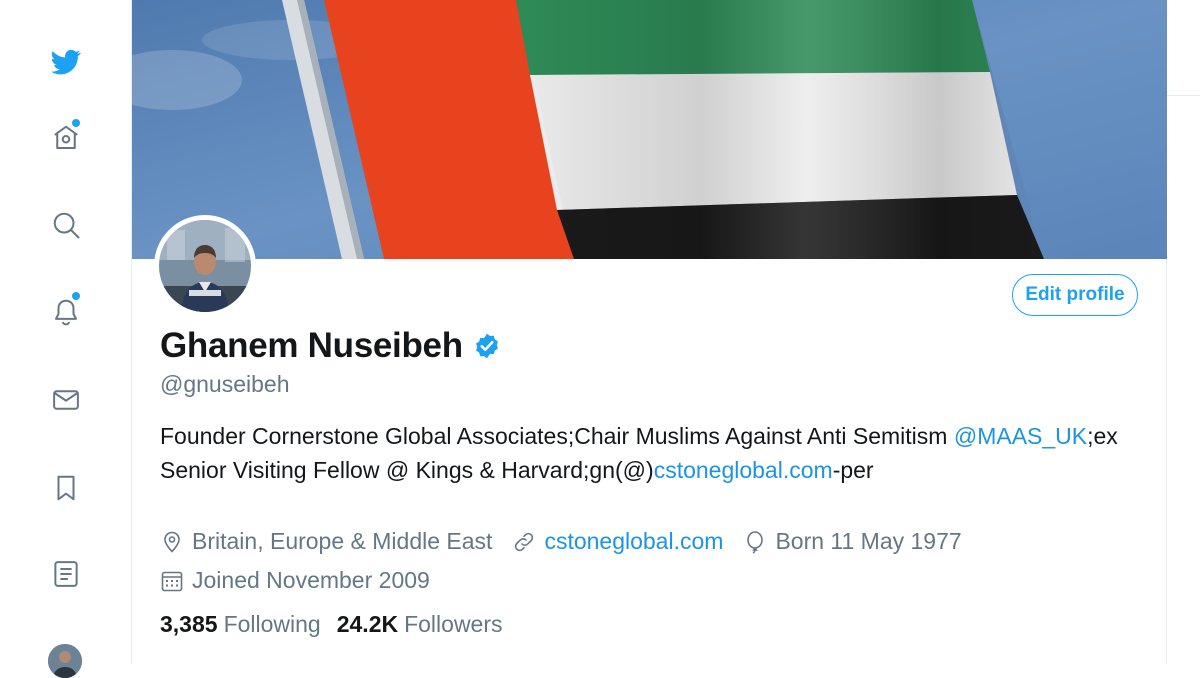 The height and width of the screenshot is (678, 1200). Describe the element at coordinates (272, 624) in the screenshot. I see `following-label: Following` at that location.